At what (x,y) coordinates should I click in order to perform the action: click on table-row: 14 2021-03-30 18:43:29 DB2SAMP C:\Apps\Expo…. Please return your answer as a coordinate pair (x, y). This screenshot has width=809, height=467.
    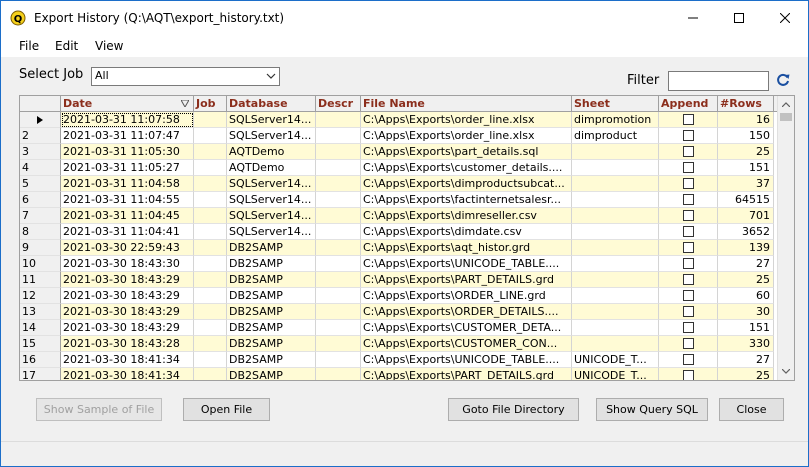
    Looking at the image, I should click on (399, 328).